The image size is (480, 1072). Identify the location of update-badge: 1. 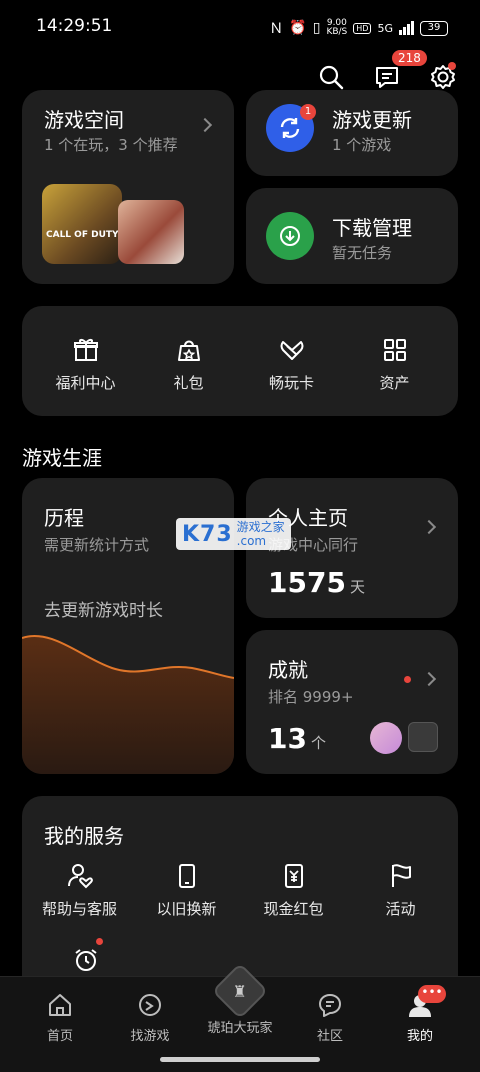
(308, 112).